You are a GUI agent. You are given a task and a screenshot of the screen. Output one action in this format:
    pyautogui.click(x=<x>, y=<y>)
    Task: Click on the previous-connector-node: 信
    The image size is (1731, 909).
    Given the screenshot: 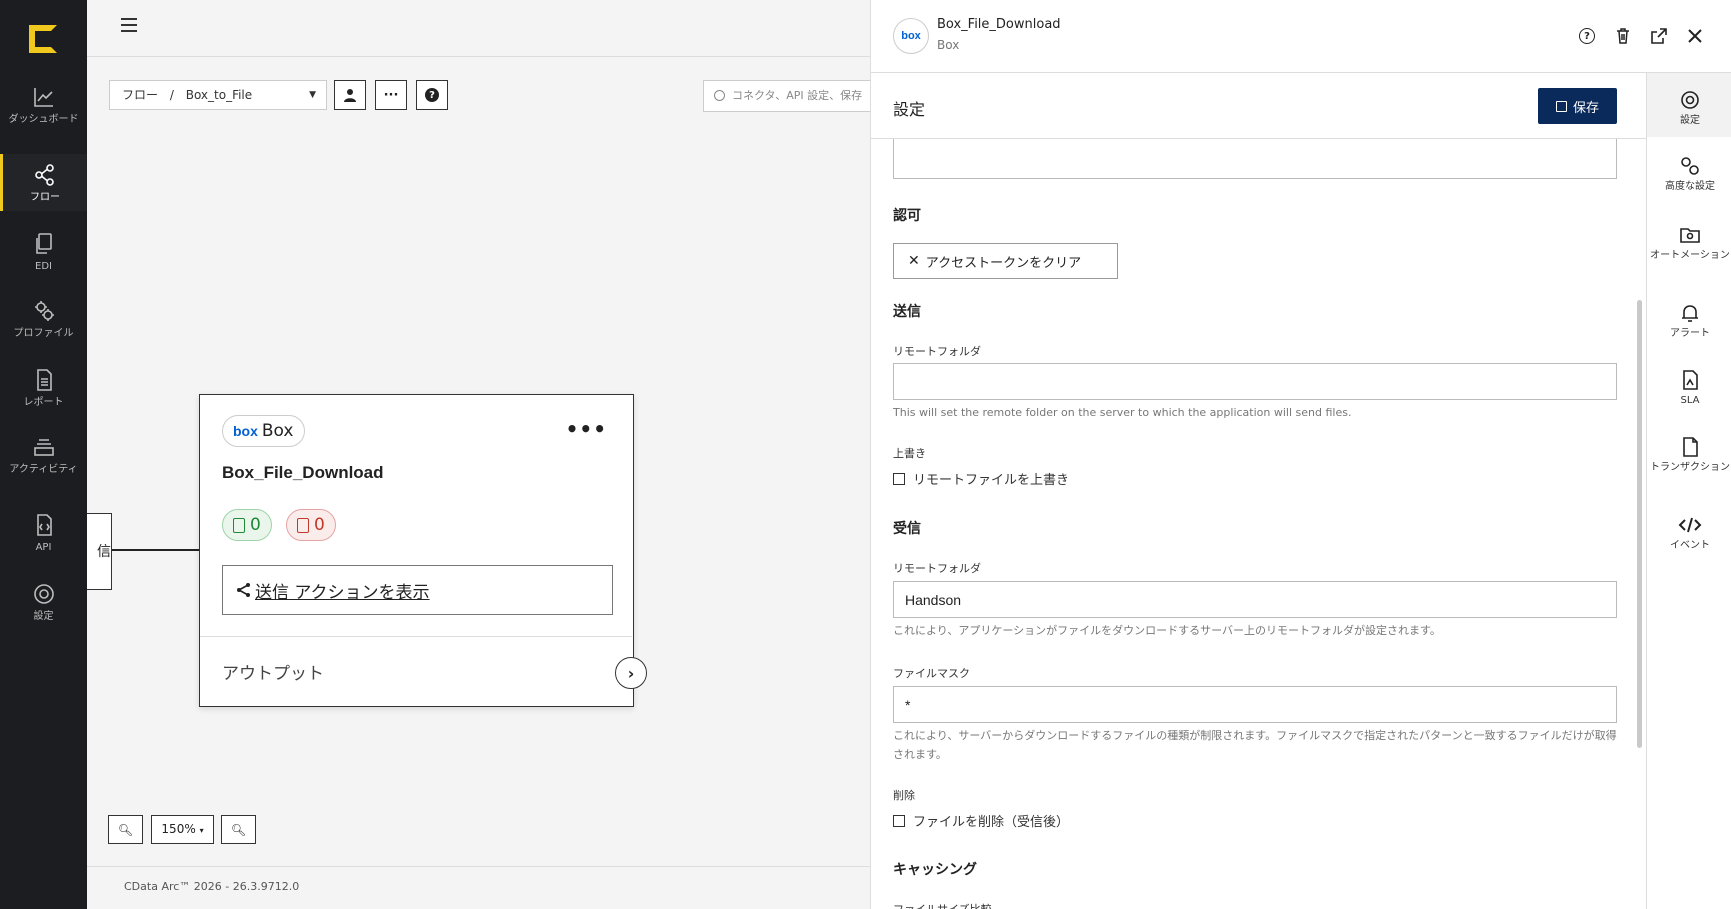 What is the action you would take?
    pyautogui.click(x=99, y=551)
    